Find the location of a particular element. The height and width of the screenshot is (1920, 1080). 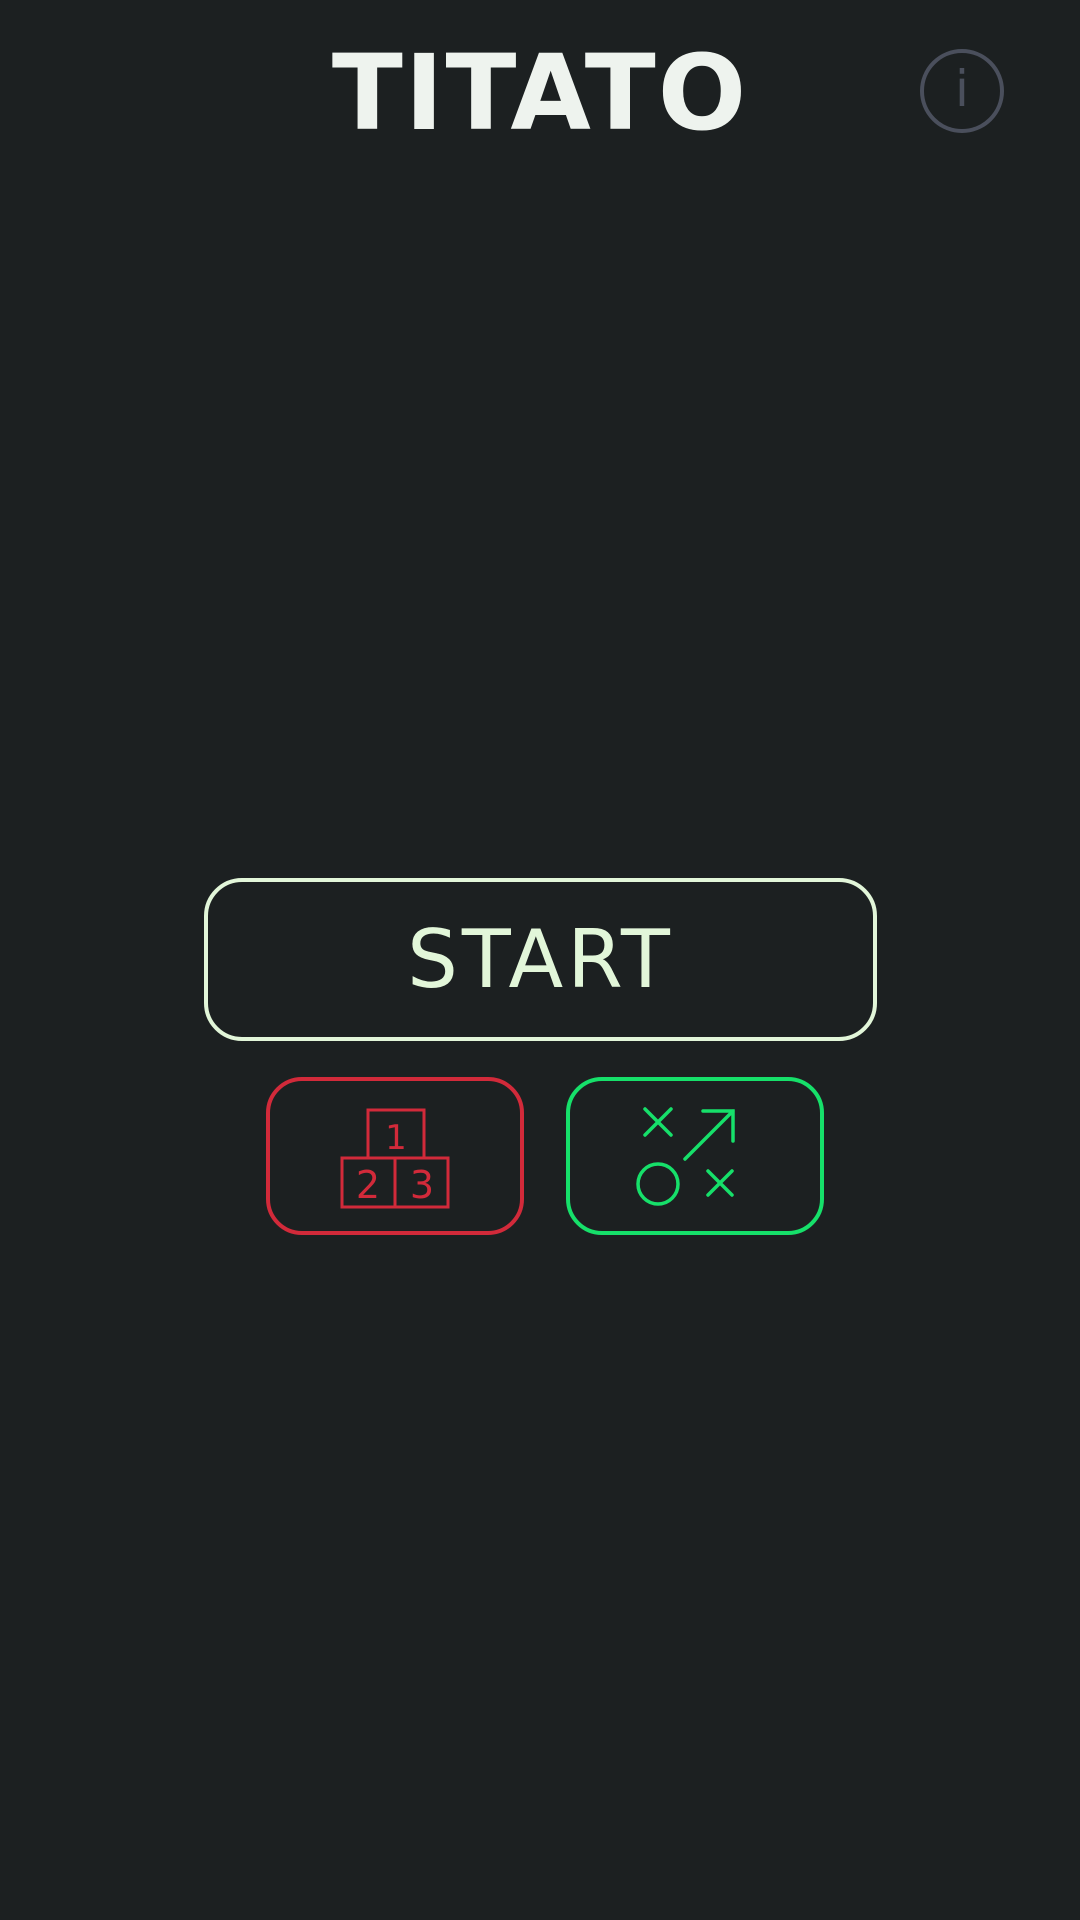

podium-rank-3: 3 is located at coordinates (422, 1185).